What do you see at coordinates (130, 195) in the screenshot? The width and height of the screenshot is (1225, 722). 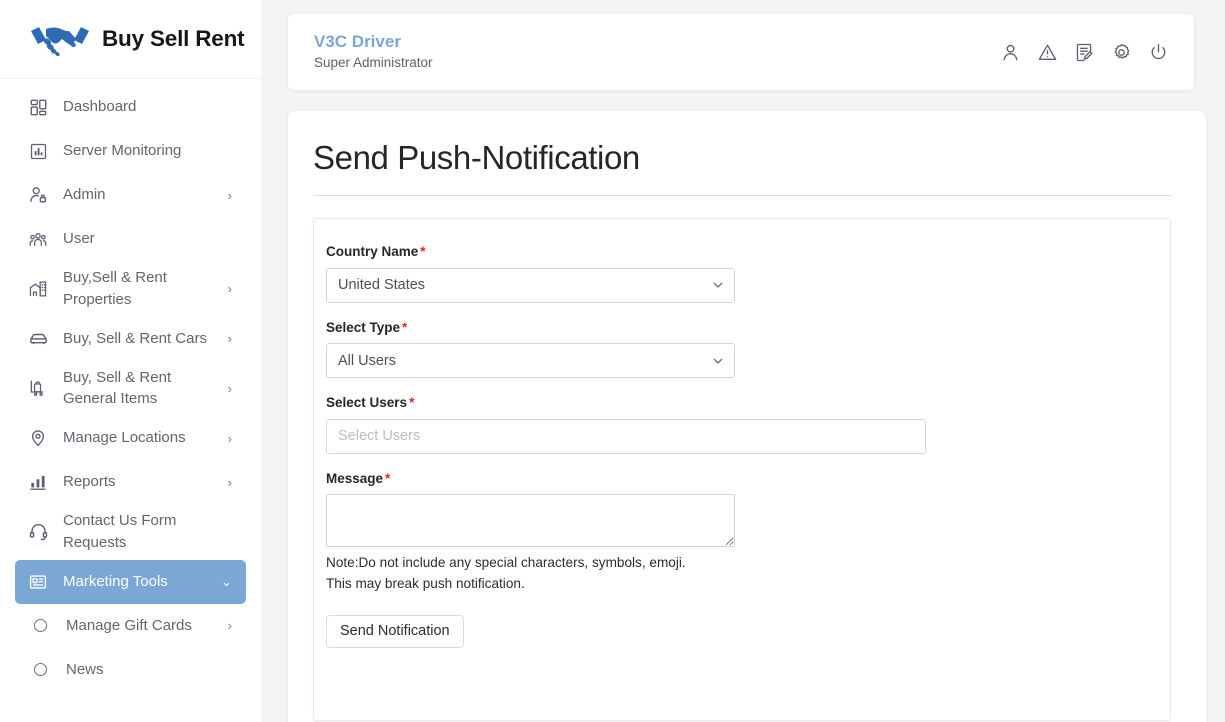 I see `sidebar-item-admin: Admin ›` at bounding box center [130, 195].